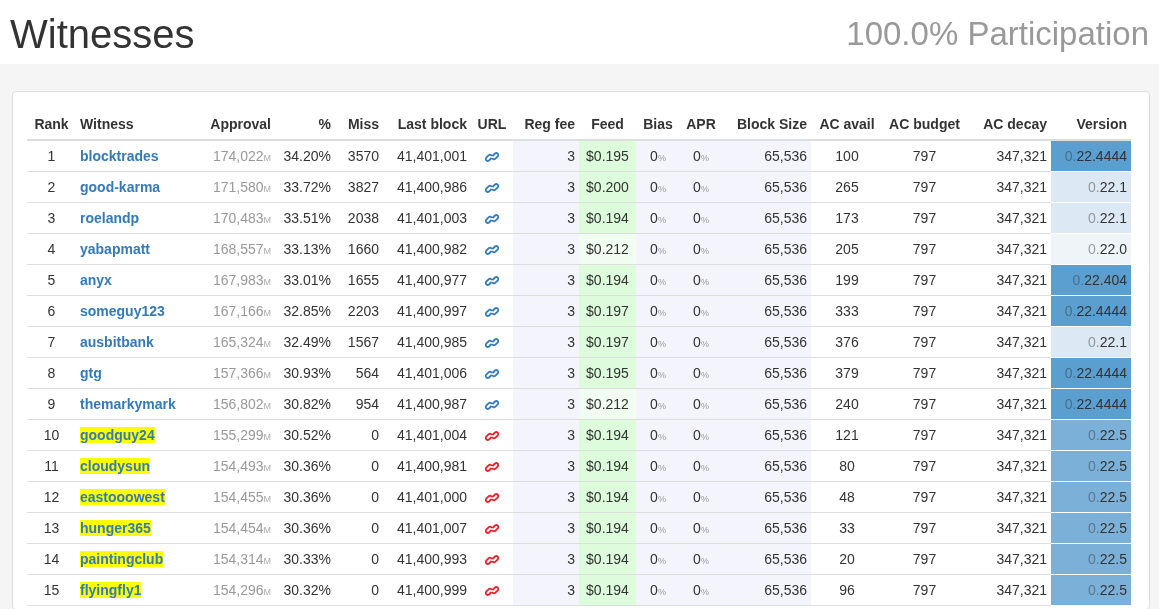  What do you see at coordinates (122, 559) in the screenshot?
I see `witness-link: paintingclub` at bounding box center [122, 559].